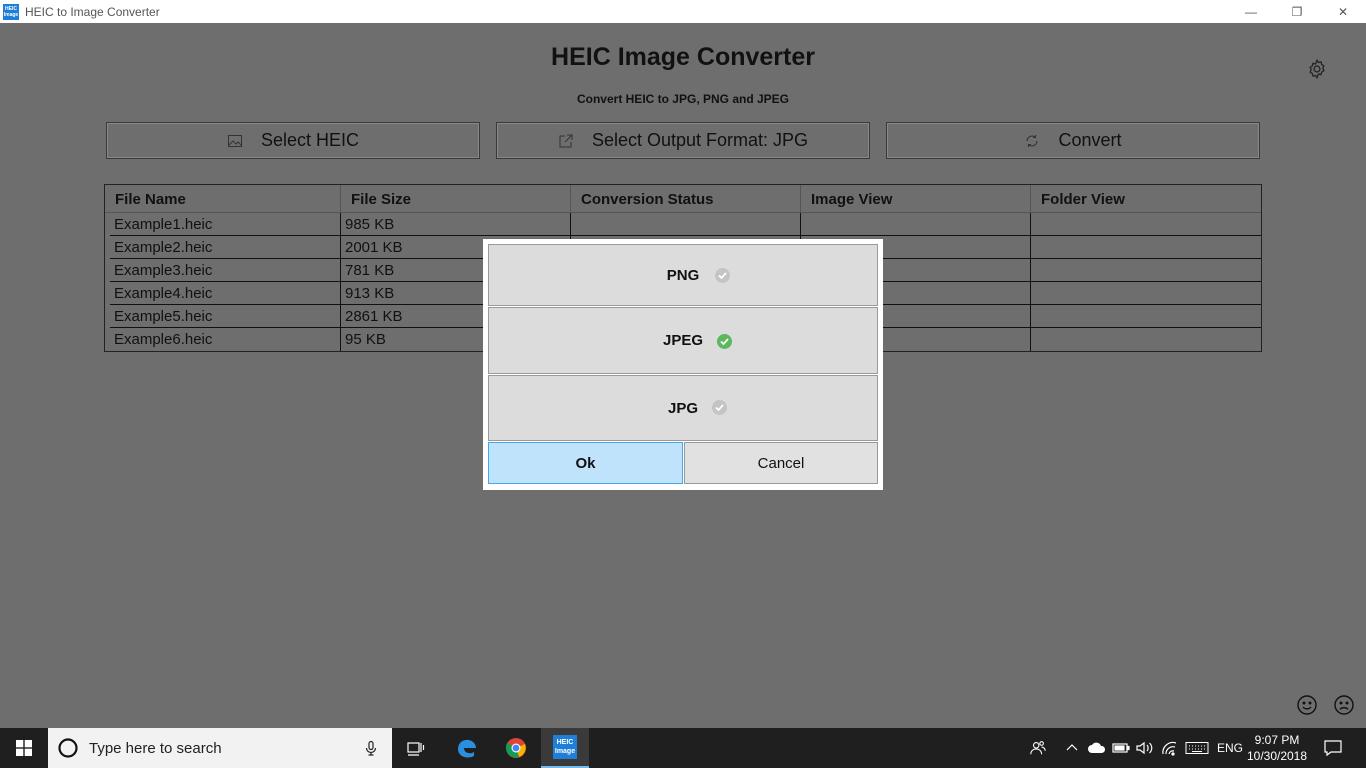 The height and width of the screenshot is (768, 1366). Describe the element at coordinates (1343, 11) in the screenshot. I see `close-button: ✕` at that location.